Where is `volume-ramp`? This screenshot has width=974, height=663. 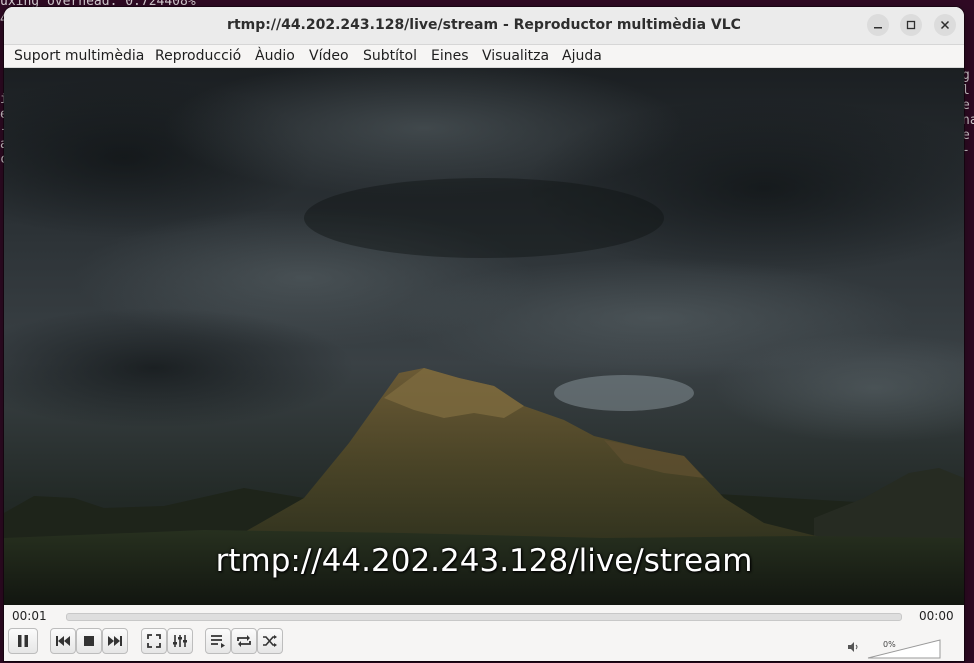 volume-ramp is located at coordinates (904, 649).